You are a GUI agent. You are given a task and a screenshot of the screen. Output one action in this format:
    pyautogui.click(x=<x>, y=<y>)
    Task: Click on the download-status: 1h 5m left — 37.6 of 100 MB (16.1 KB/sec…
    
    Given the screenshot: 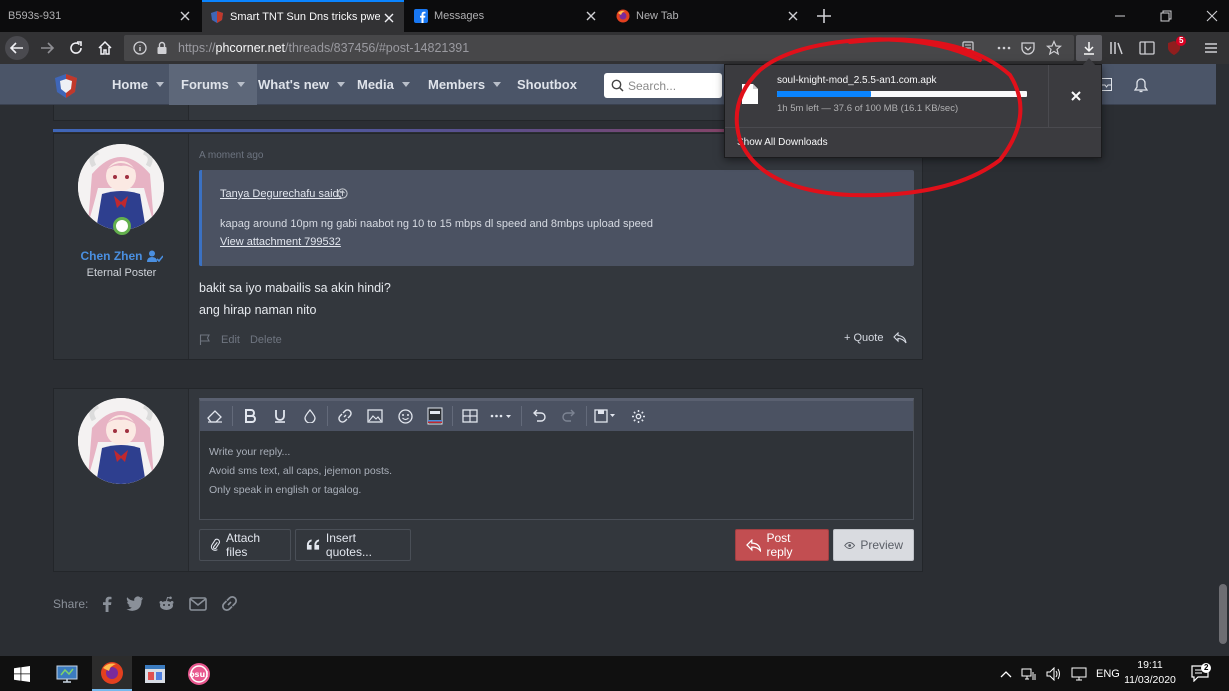 What is the action you would take?
    pyautogui.click(x=868, y=108)
    